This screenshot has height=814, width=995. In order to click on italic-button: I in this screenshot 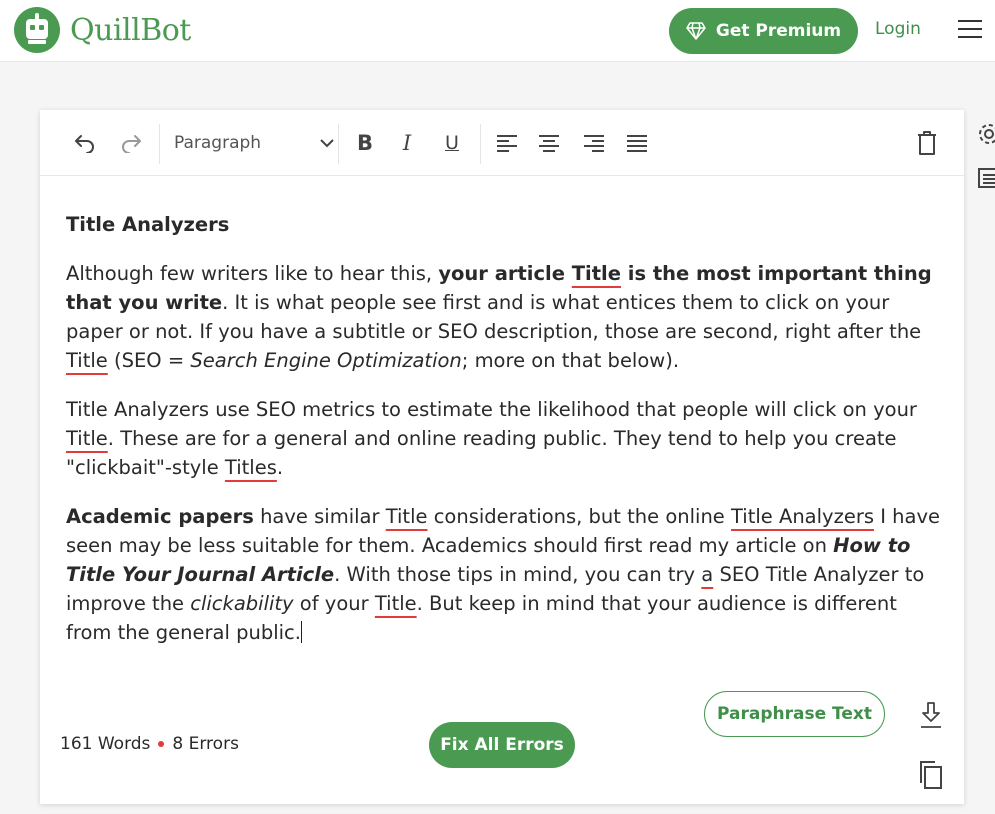, I will do `click(407, 143)`.